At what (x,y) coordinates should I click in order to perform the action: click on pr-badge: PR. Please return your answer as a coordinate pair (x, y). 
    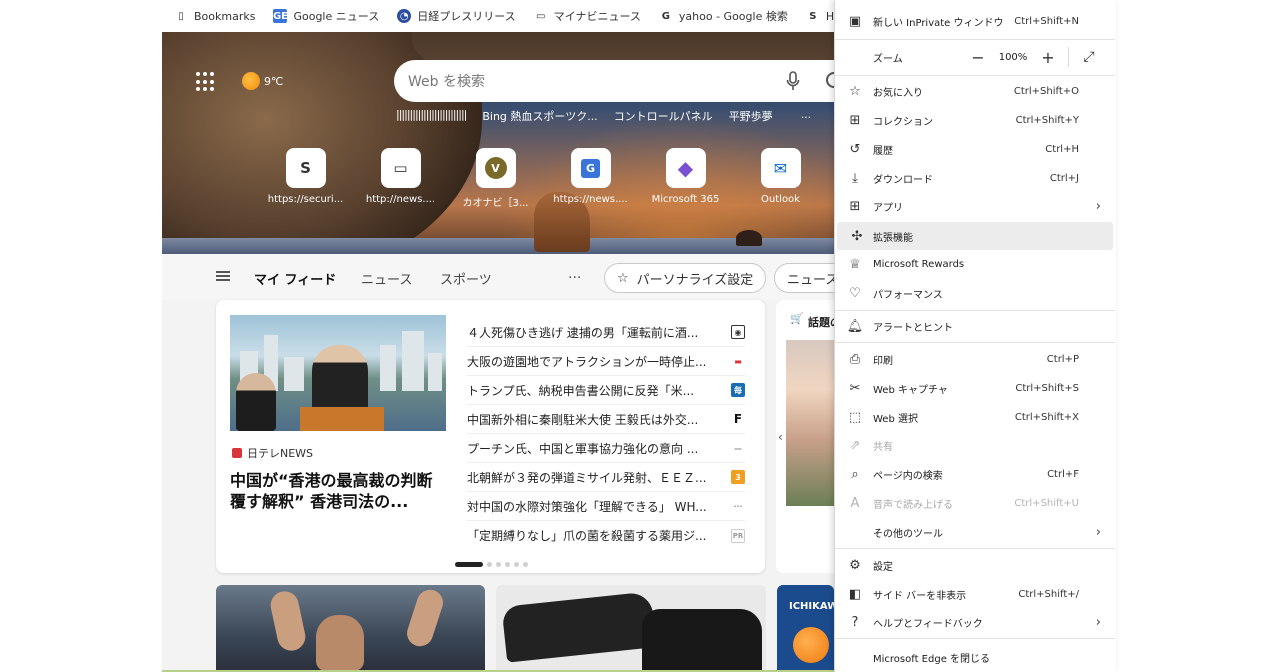
    Looking at the image, I should click on (738, 535).